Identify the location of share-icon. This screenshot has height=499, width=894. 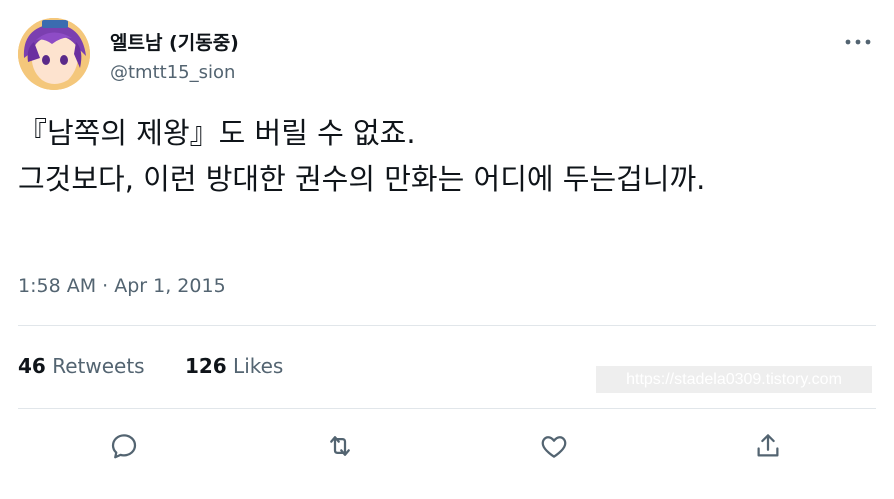
(768, 445).